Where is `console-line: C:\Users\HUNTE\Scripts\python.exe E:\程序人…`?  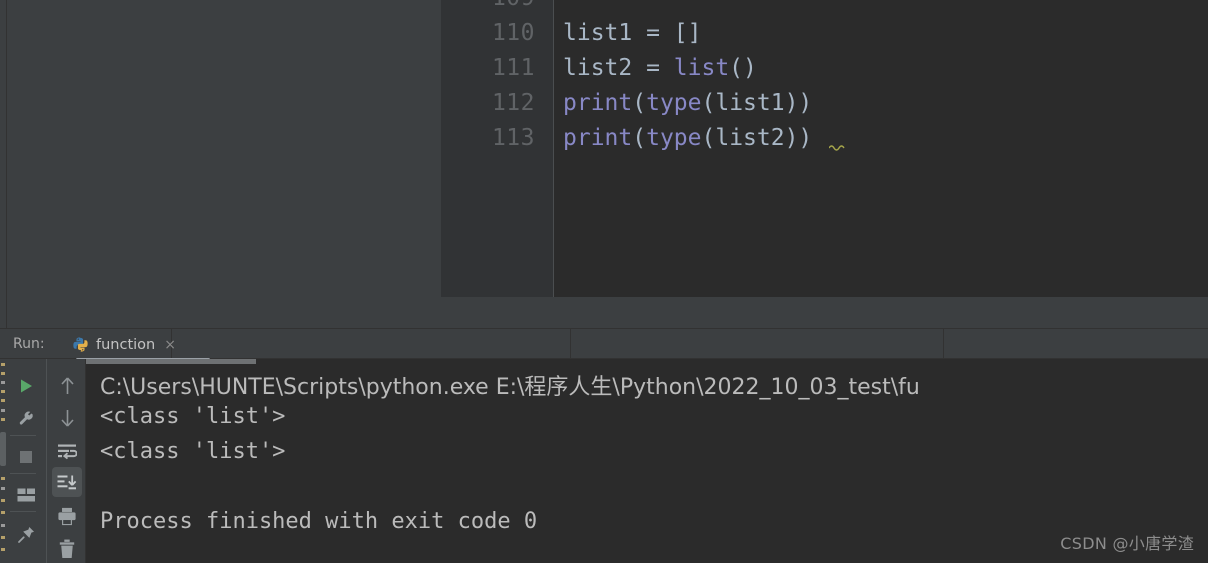
console-line: C:\Users\HUNTE\Scripts\python.exe E:\程序人… is located at coordinates (510, 387).